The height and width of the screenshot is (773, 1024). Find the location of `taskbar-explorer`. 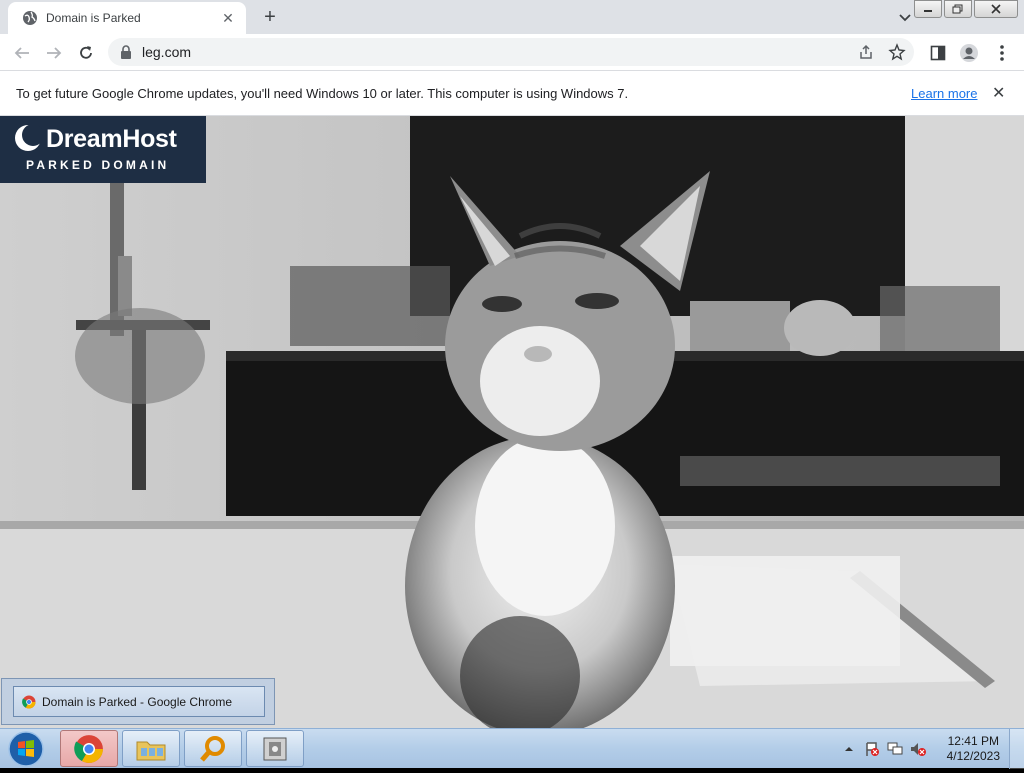

taskbar-explorer is located at coordinates (151, 748).